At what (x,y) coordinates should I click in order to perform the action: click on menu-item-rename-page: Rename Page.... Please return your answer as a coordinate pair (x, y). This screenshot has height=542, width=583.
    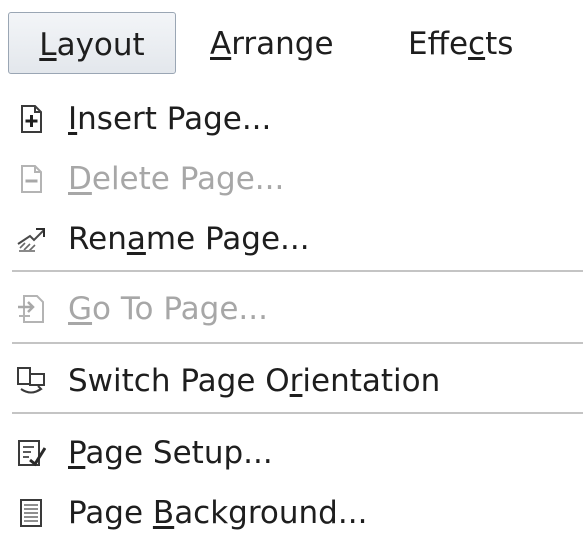
    Looking at the image, I should click on (294, 239).